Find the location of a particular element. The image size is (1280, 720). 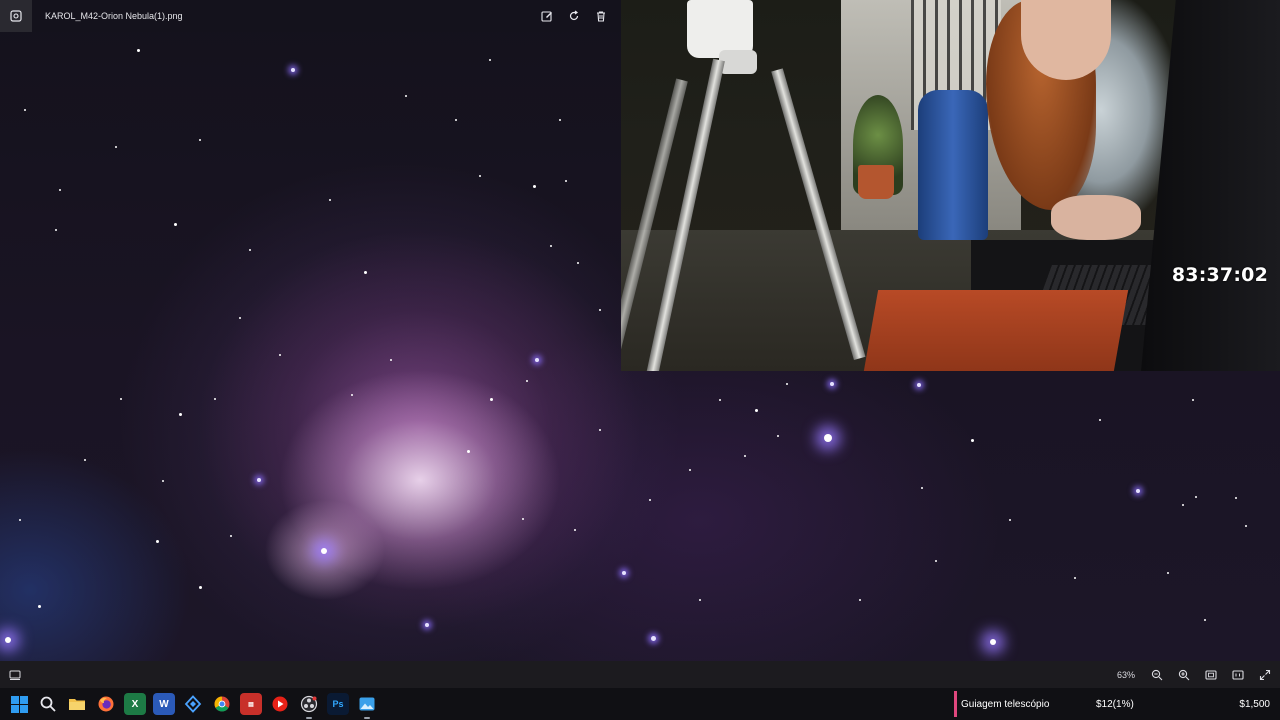

chrome-icon is located at coordinates (222, 704).